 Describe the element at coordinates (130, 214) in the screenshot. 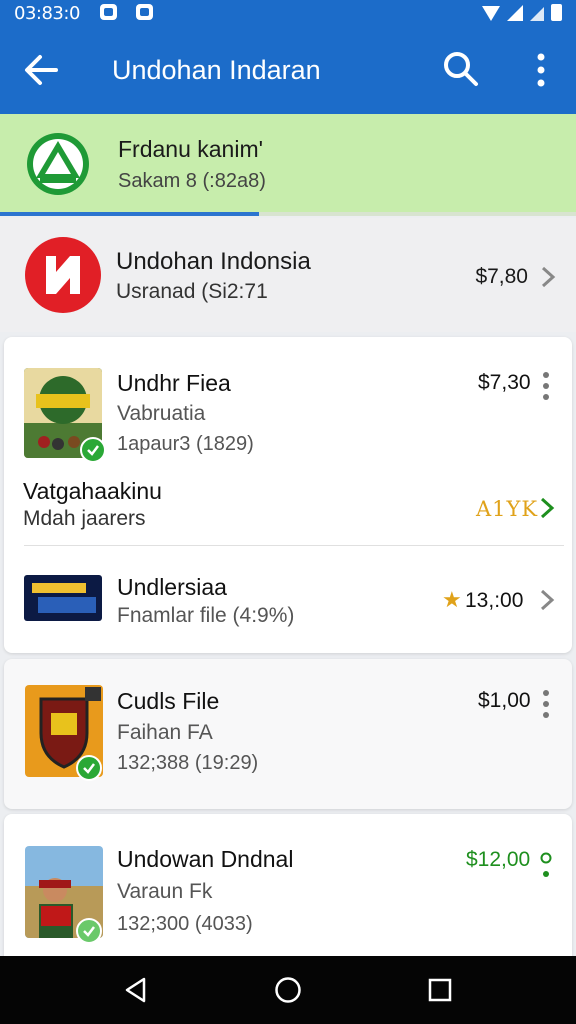

I see `progress-bar` at that location.